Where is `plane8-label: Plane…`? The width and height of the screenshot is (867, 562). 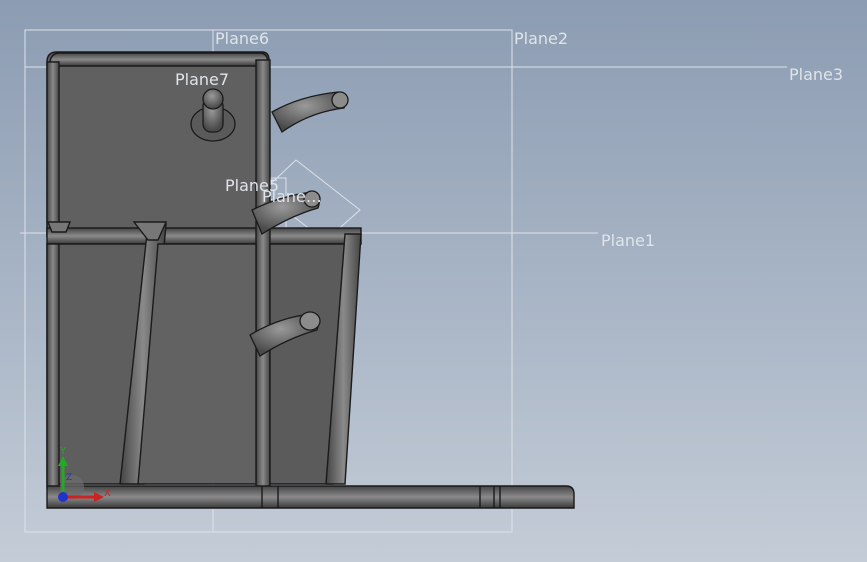 plane8-label: Plane… is located at coordinates (292, 197).